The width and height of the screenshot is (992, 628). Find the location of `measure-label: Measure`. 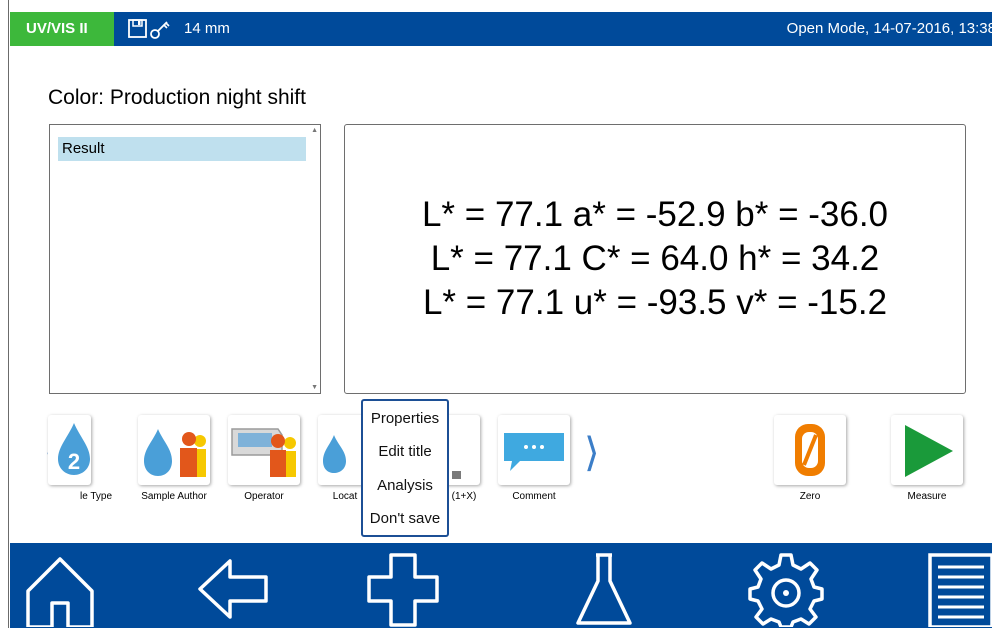

measure-label: Measure is located at coordinates (927, 496).